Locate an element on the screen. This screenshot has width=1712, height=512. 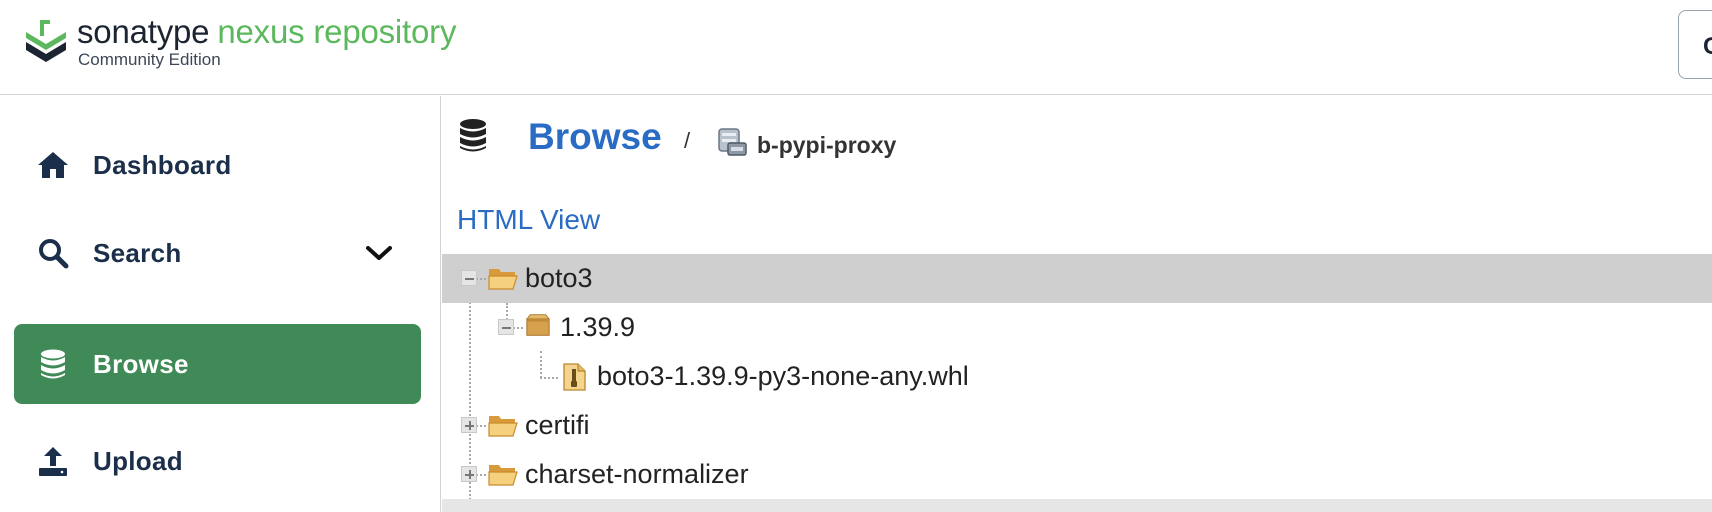
package-icon is located at coordinates (538, 325).